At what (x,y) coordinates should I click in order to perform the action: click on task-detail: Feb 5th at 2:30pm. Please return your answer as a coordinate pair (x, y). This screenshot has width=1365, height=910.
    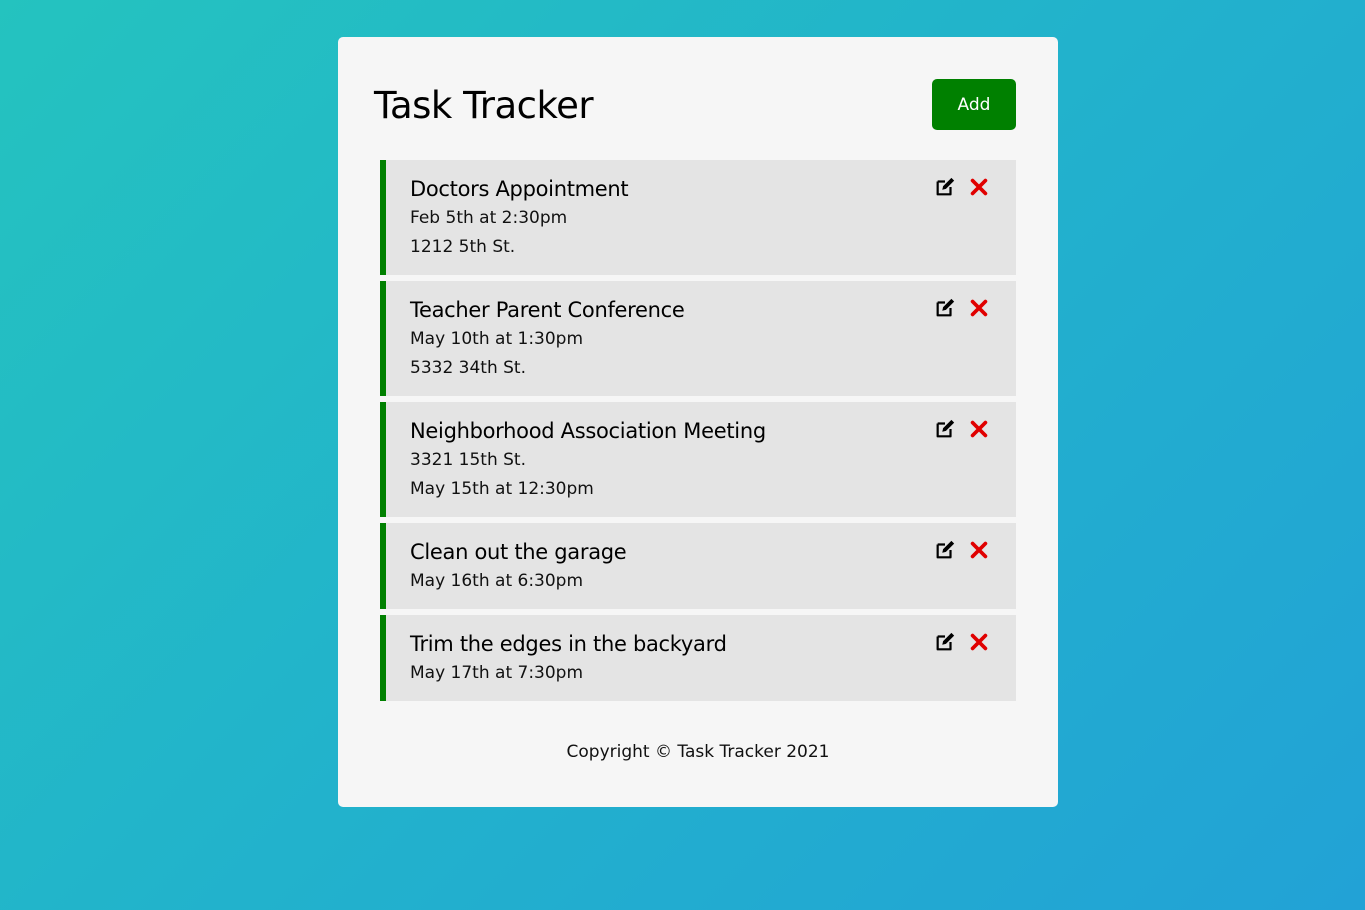
    Looking at the image, I should click on (489, 218).